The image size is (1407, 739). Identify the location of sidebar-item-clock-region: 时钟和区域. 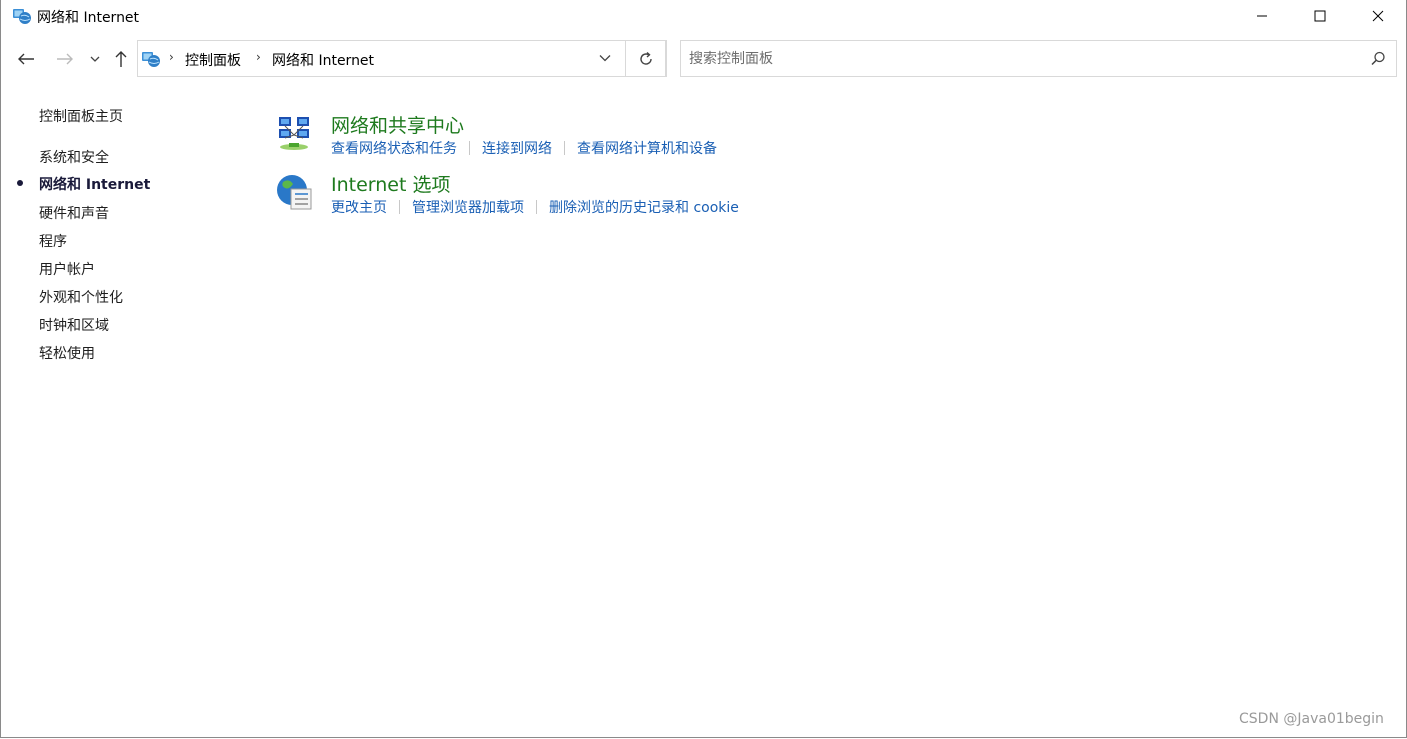
(74, 325).